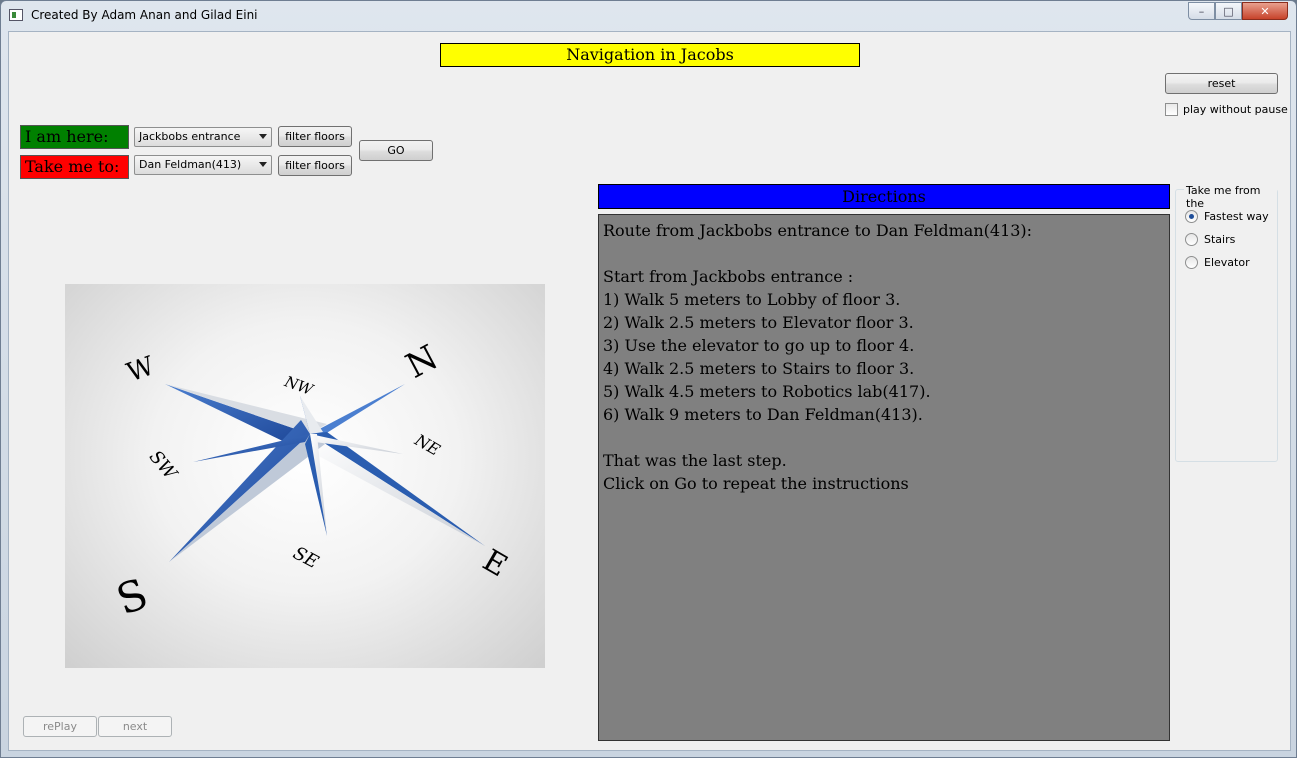 Image resolution: width=1297 pixels, height=758 pixels. What do you see at coordinates (144, 15) in the screenshot?
I see `window-title: Created By Adam Anan and Gilad Eini` at bounding box center [144, 15].